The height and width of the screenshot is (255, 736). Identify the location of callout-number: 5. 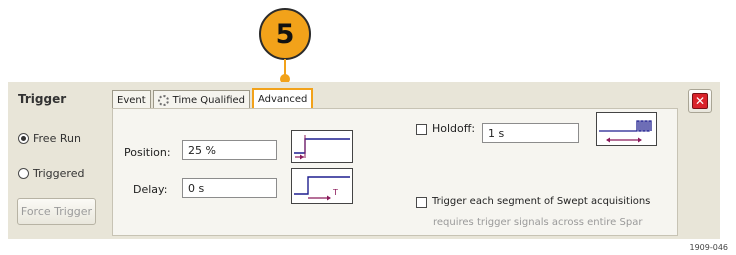
(285, 34).